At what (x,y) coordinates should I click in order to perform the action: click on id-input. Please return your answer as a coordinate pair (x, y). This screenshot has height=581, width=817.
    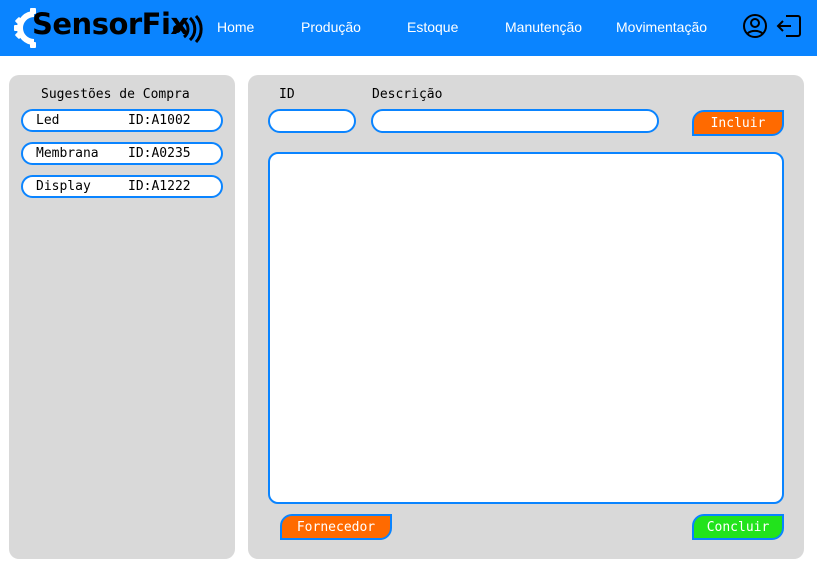
    Looking at the image, I should click on (312, 121).